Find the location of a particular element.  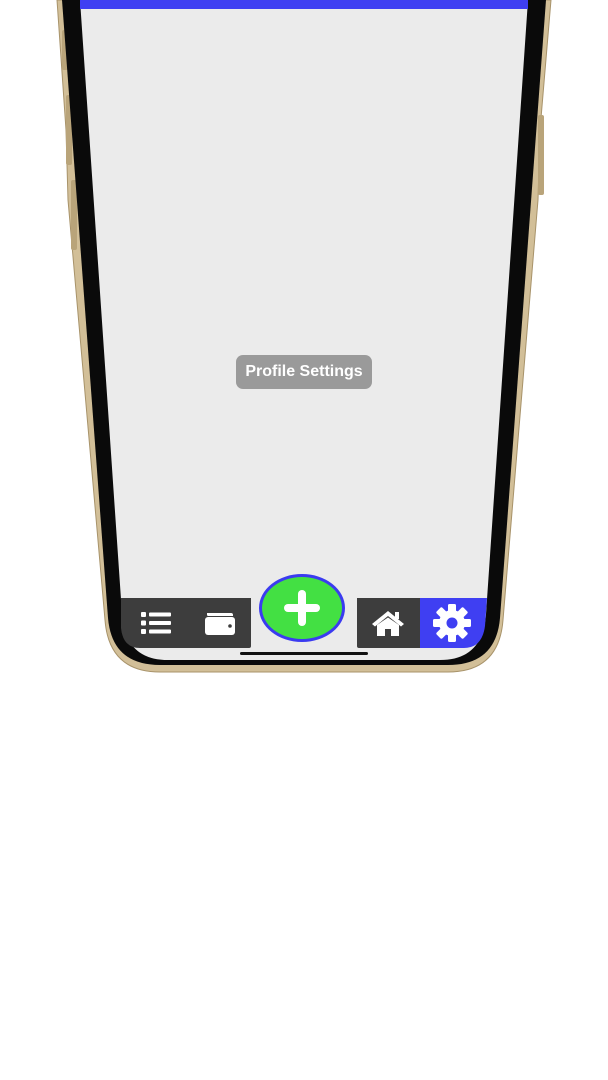

header-bar is located at coordinates (304, 4).